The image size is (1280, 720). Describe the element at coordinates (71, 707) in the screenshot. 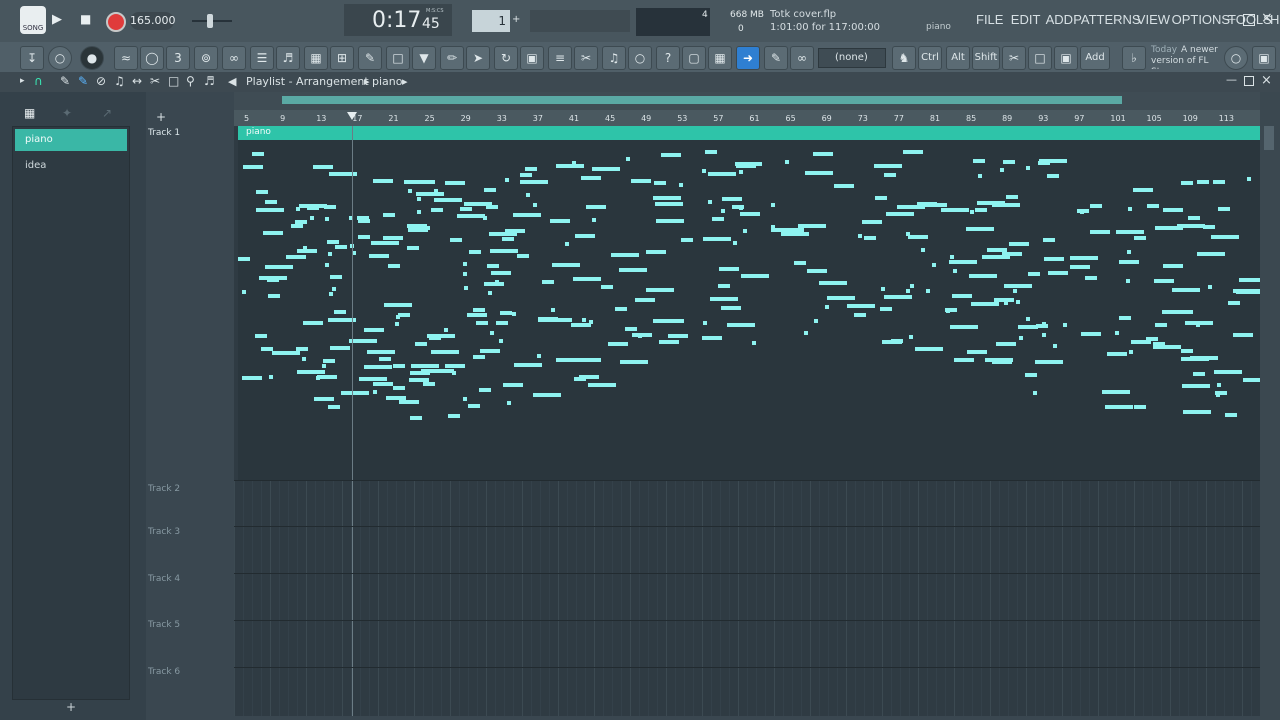

I see `add-pattern-icon: +` at that location.